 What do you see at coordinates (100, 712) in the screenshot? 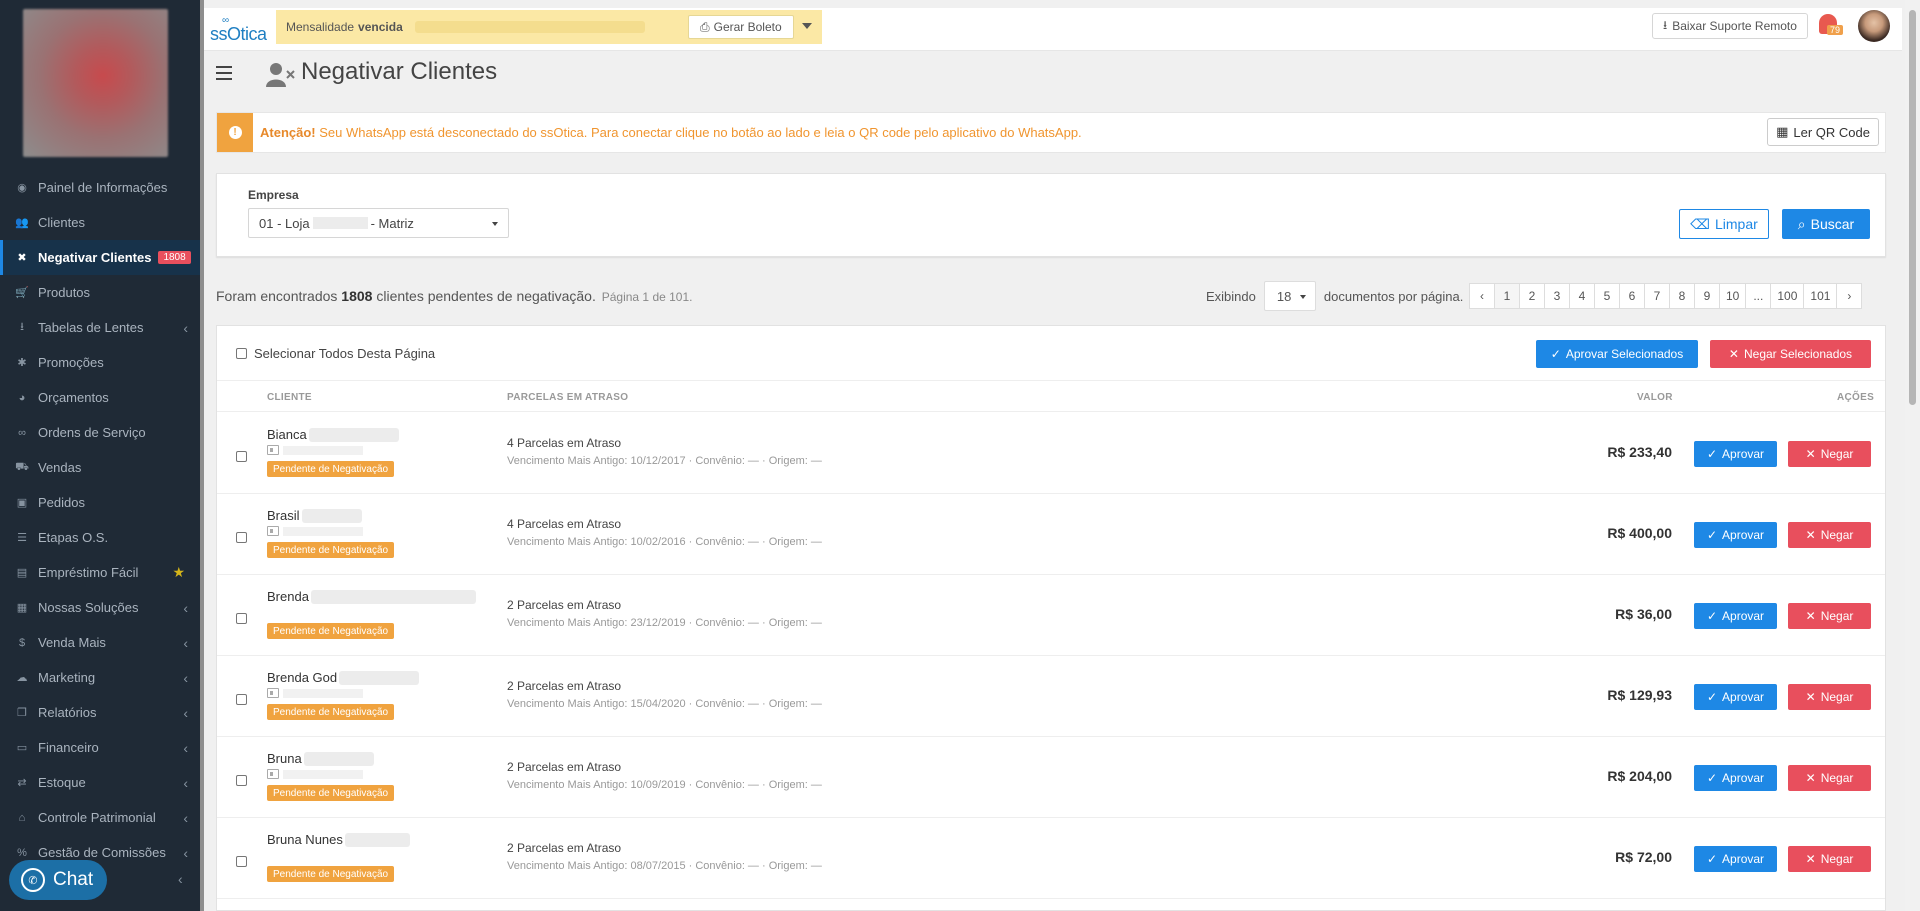
I see `sidebar-item-relatorios: ❐ Relatórios ‹` at bounding box center [100, 712].